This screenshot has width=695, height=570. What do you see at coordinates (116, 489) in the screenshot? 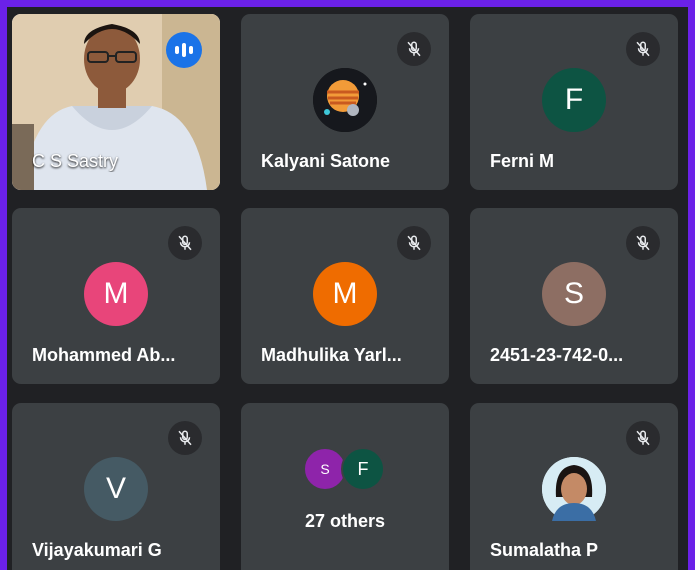
I see `initial-avatar: V` at bounding box center [116, 489].